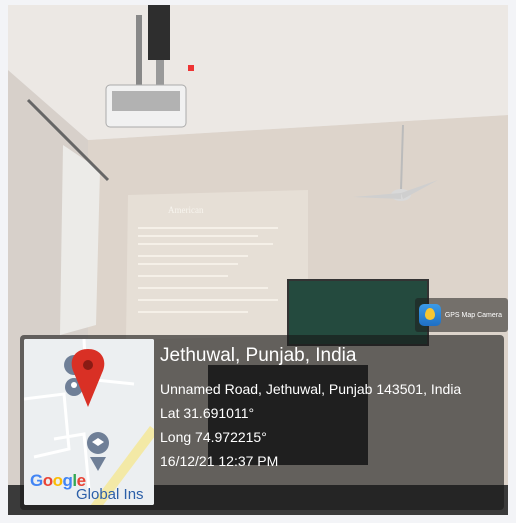  What do you see at coordinates (186, 210) in the screenshot?
I see `projection-logo: American` at bounding box center [186, 210].